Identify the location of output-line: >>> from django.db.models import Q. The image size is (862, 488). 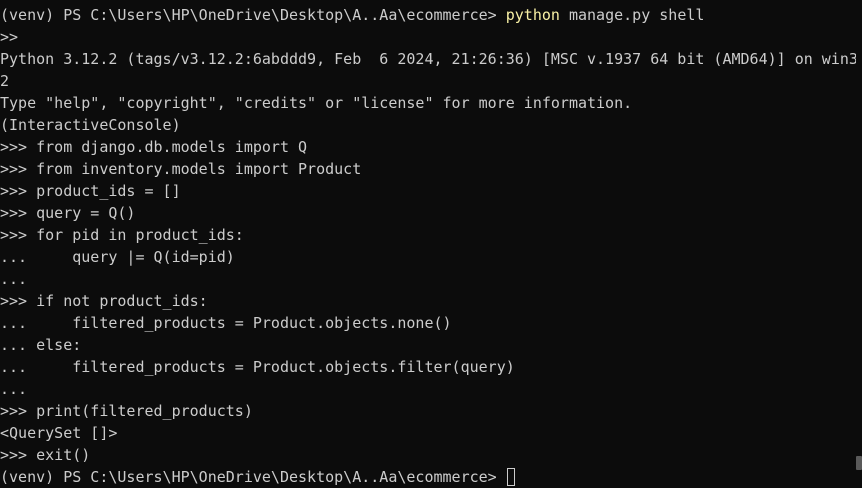
(154, 147).